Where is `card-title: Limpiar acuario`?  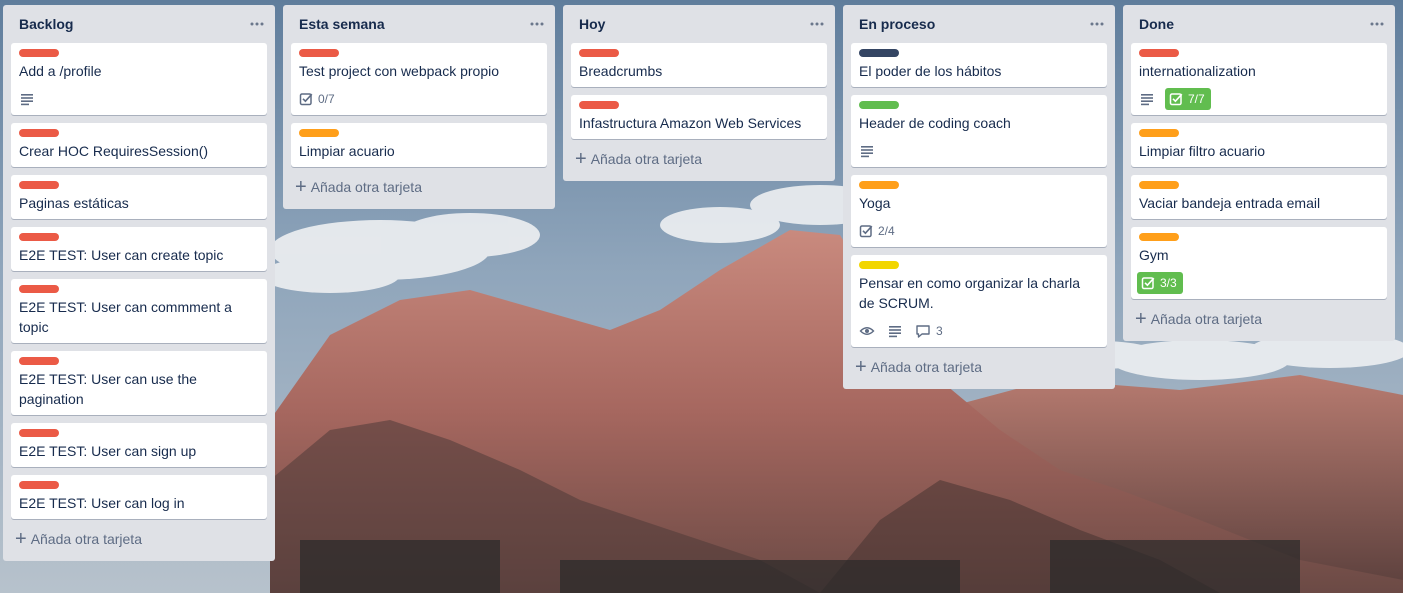 card-title: Limpiar acuario is located at coordinates (347, 151).